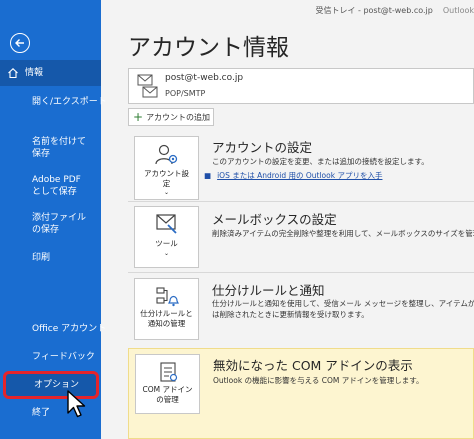  What do you see at coordinates (20, 43) in the screenshot?
I see `back-arrow-icon` at bounding box center [20, 43].